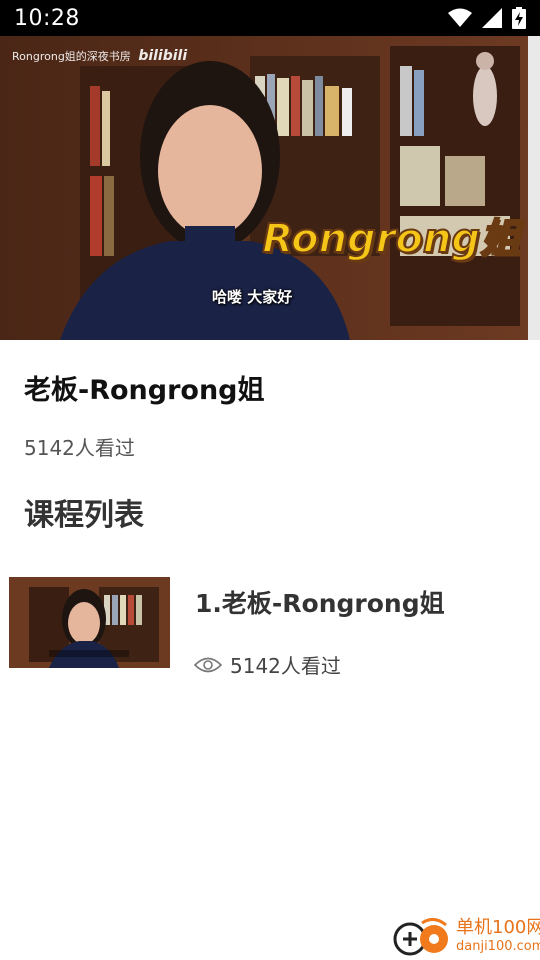 The image size is (540, 960). I want to click on video-overlay-name: Rongrong姐, so click(391, 239).